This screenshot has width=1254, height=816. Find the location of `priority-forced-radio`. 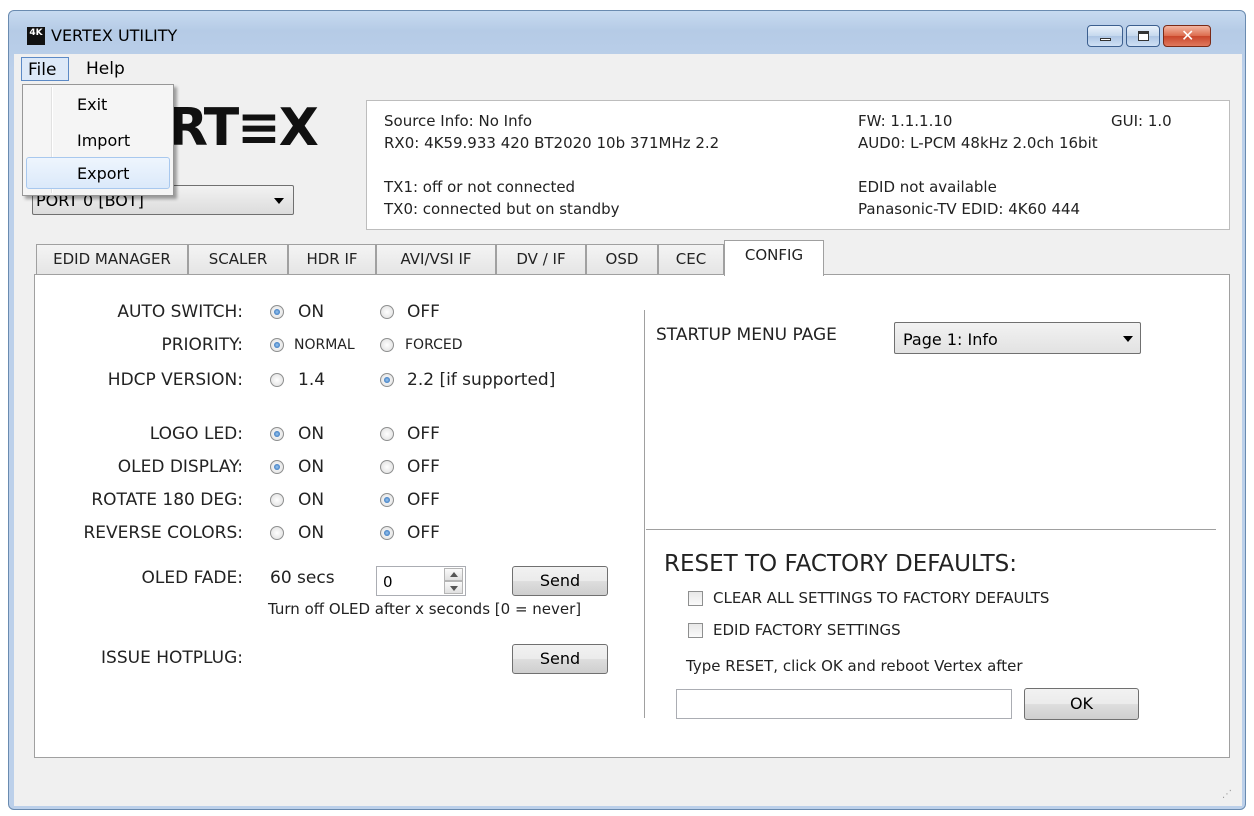

priority-forced-radio is located at coordinates (387, 345).